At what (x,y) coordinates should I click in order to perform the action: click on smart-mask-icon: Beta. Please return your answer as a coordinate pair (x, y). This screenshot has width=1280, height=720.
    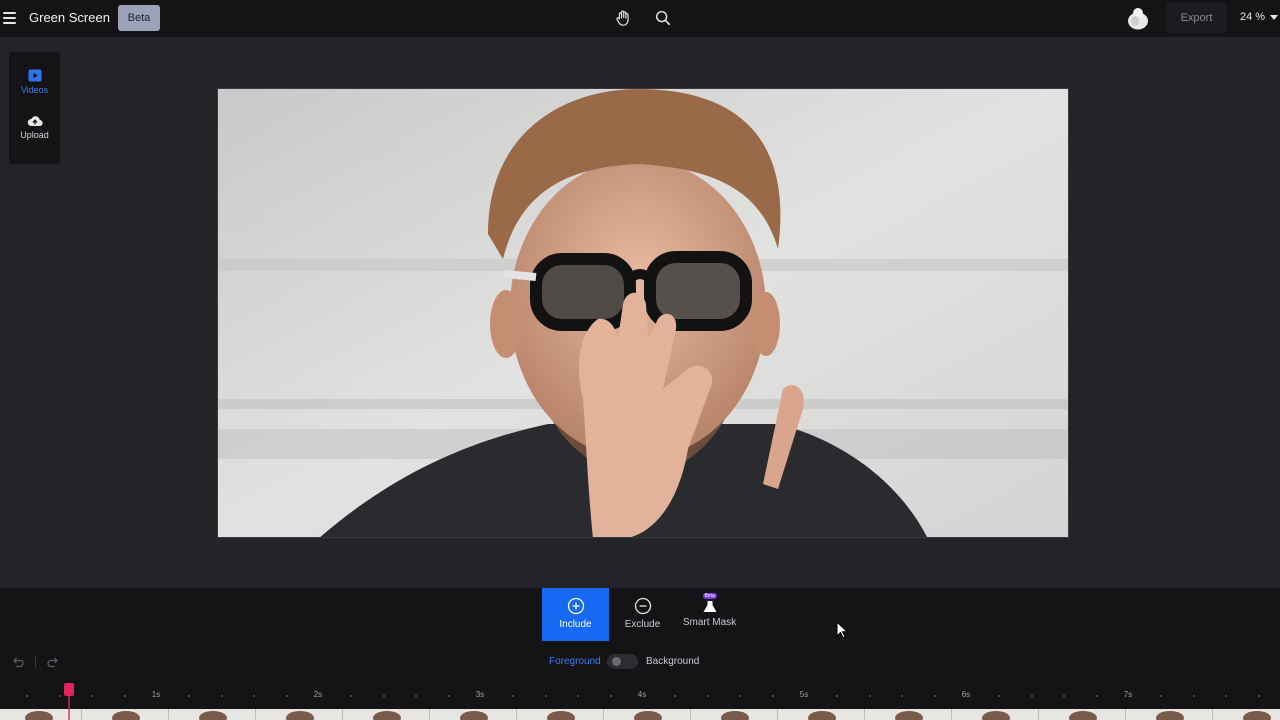
    Looking at the image, I should click on (710, 604).